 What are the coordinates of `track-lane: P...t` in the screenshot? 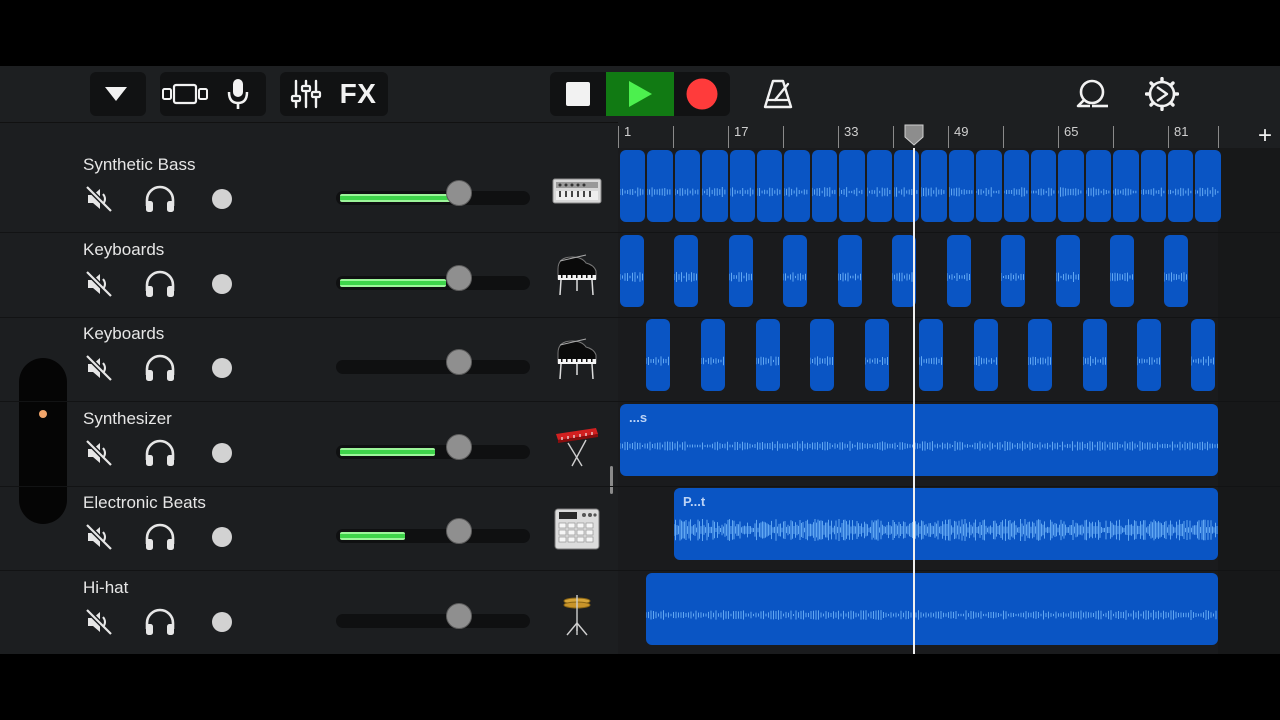 It's located at (949, 528).